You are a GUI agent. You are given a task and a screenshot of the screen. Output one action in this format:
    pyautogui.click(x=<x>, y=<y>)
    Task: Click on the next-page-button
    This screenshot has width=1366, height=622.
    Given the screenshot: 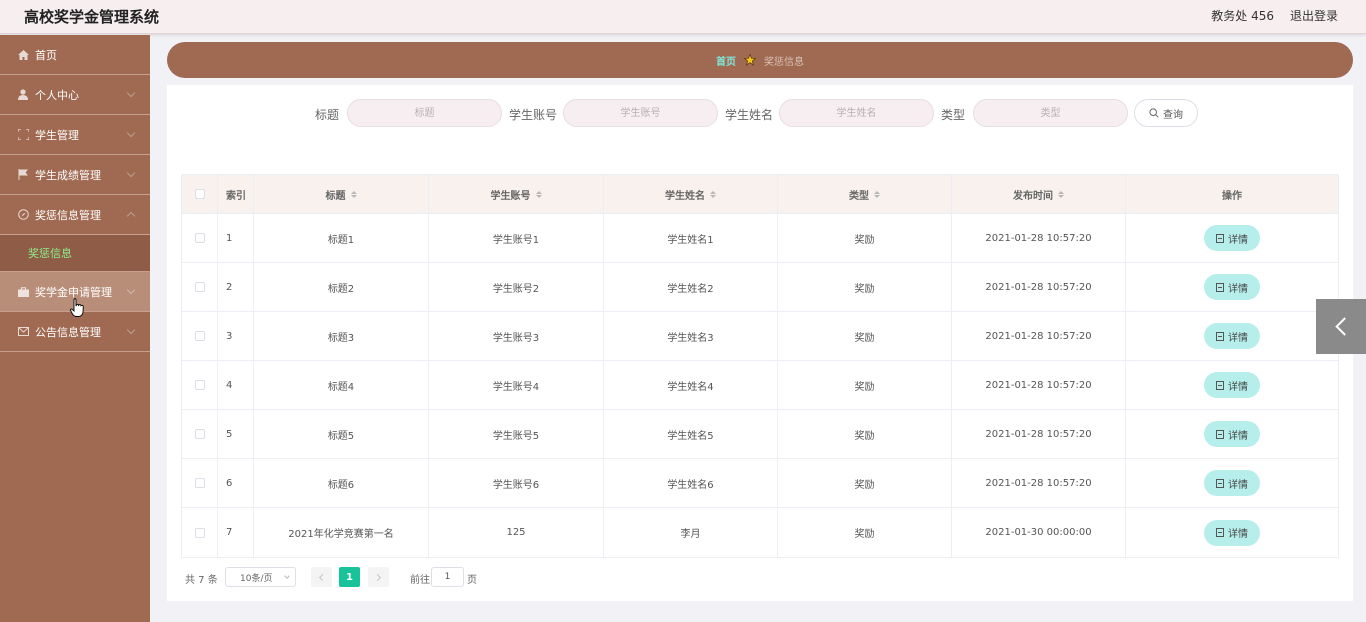 What is the action you would take?
    pyautogui.click(x=378, y=577)
    